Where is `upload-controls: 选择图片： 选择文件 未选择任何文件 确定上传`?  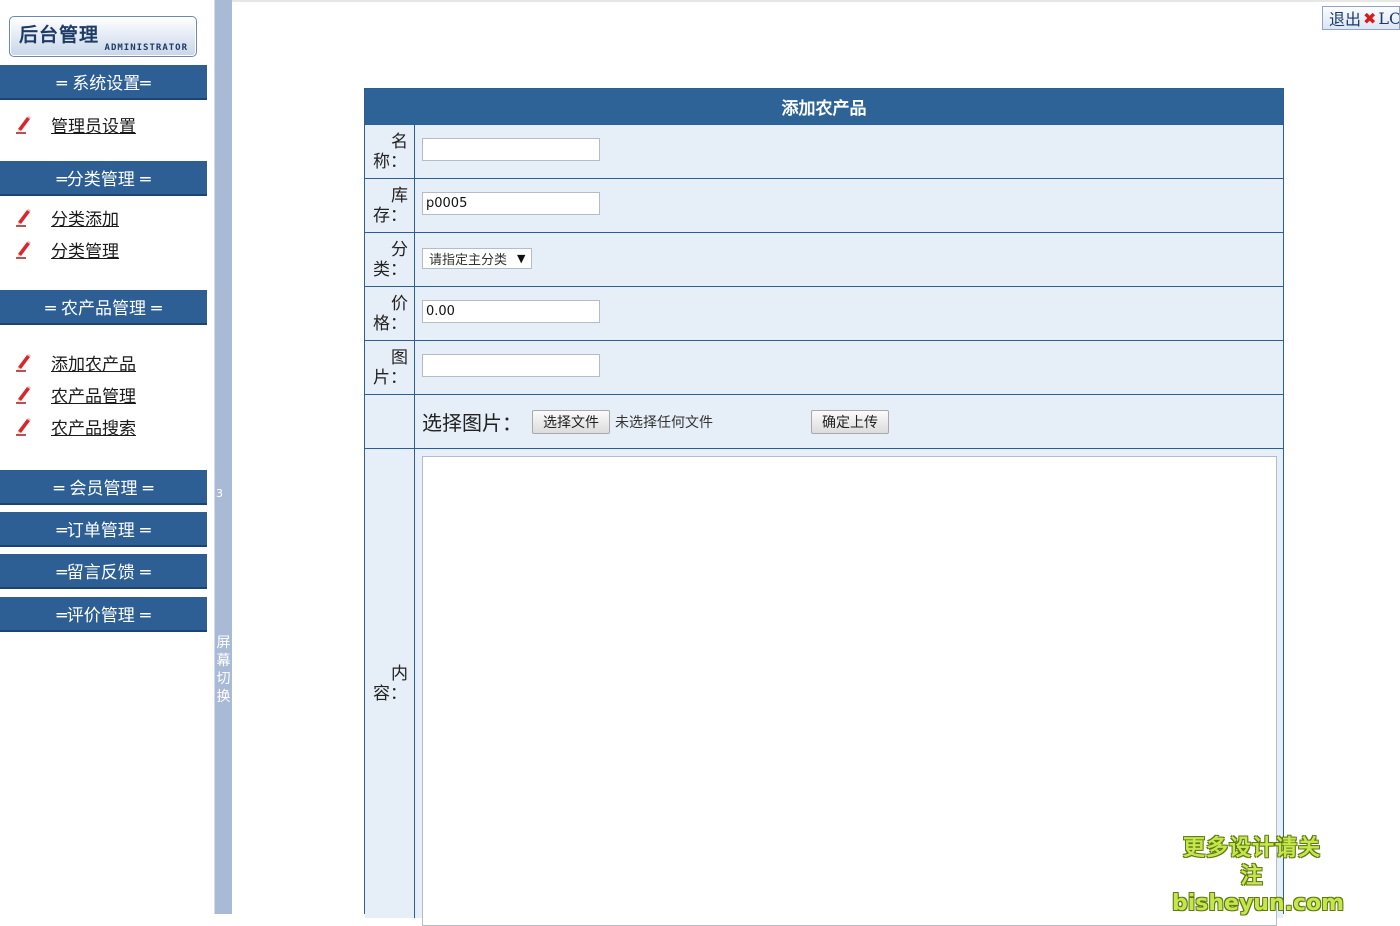 upload-controls: 选择图片： 选择文件 未选择任何文件 确定上传 is located at coordinates (655, 421).